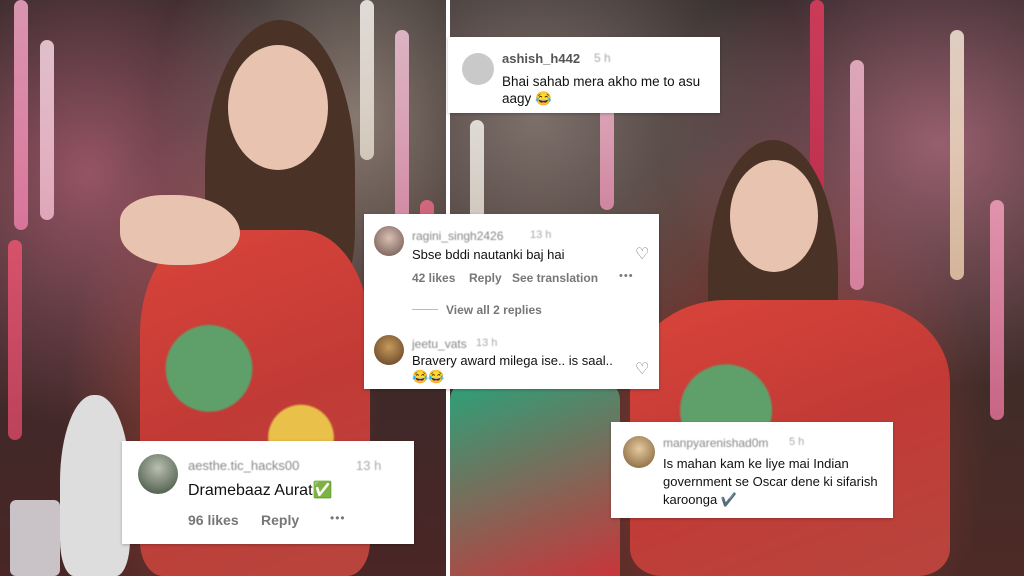 The width and height of the screenshot is (1024, 576). Describe the element at coordinates (457, 236) in the screenshot. I see `comment-username: ragini_singh2426` at that location.